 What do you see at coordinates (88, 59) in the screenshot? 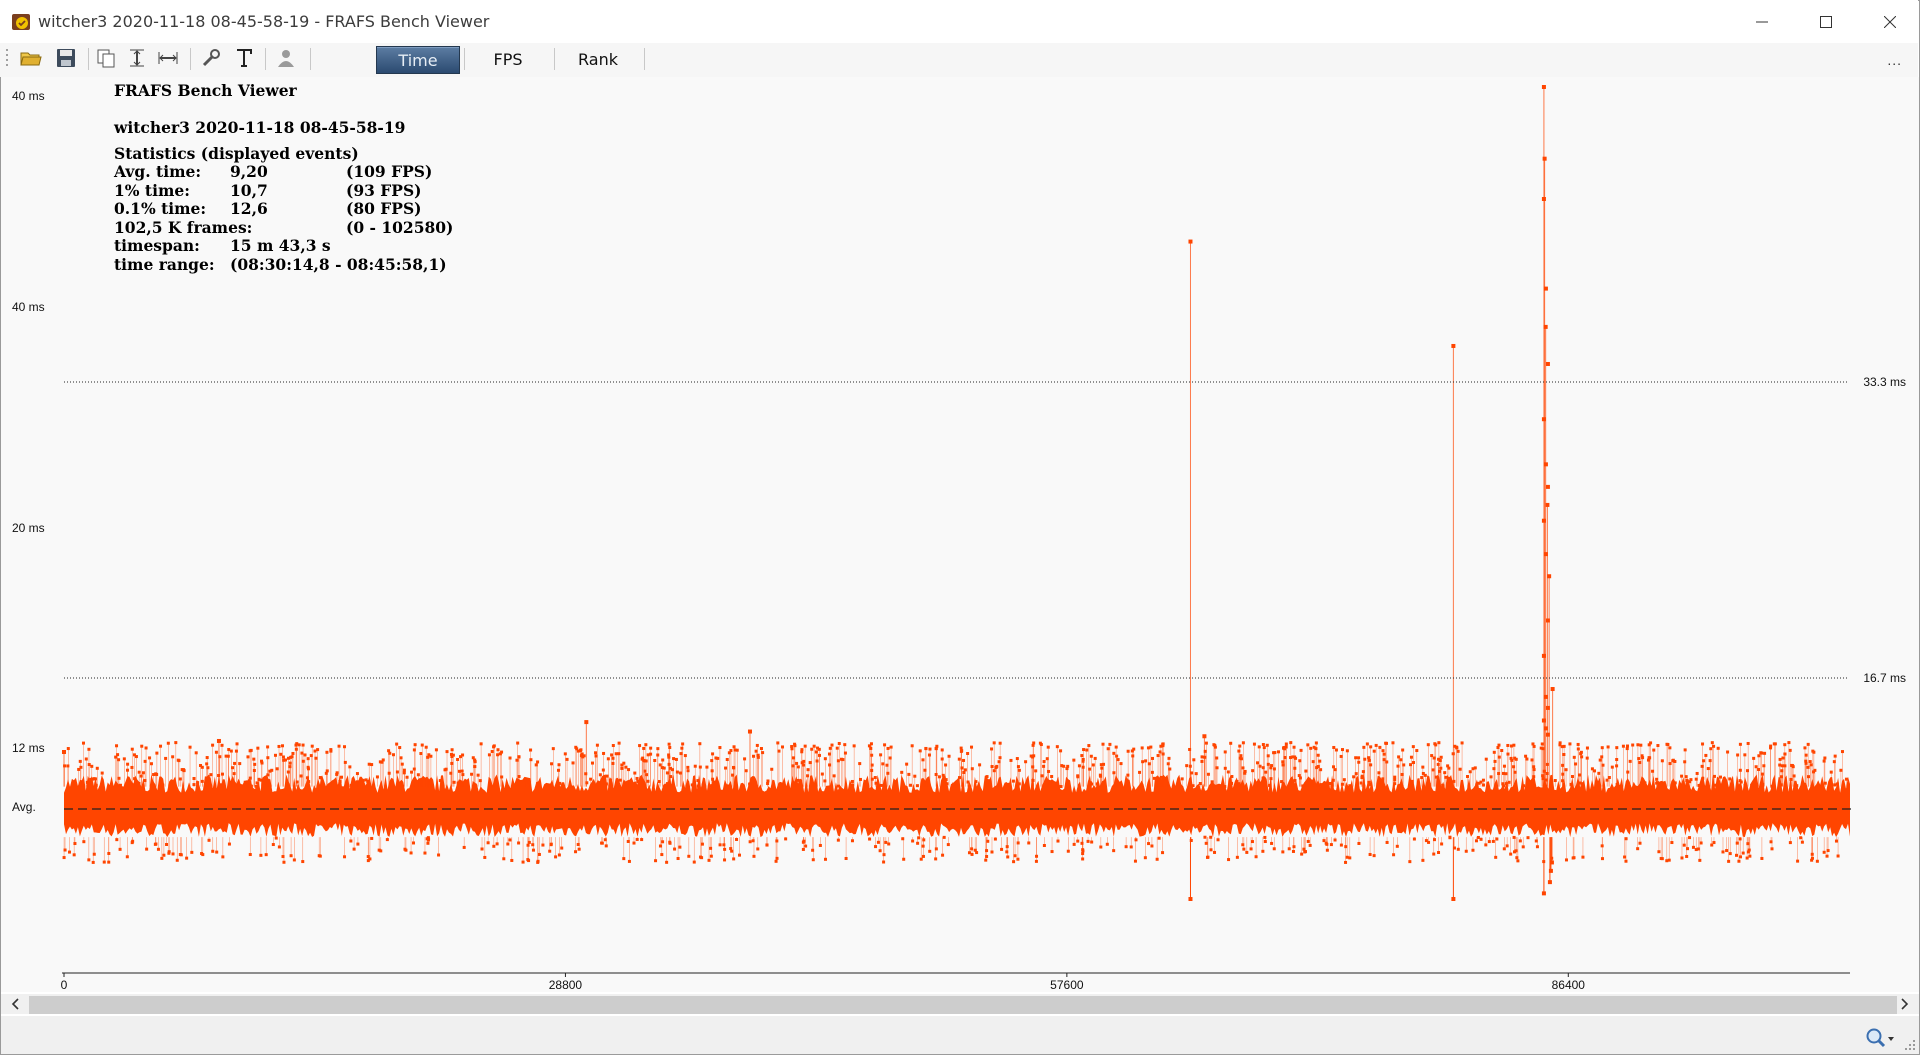
I see `toolbar-separator` at bounding box center [88, 59].